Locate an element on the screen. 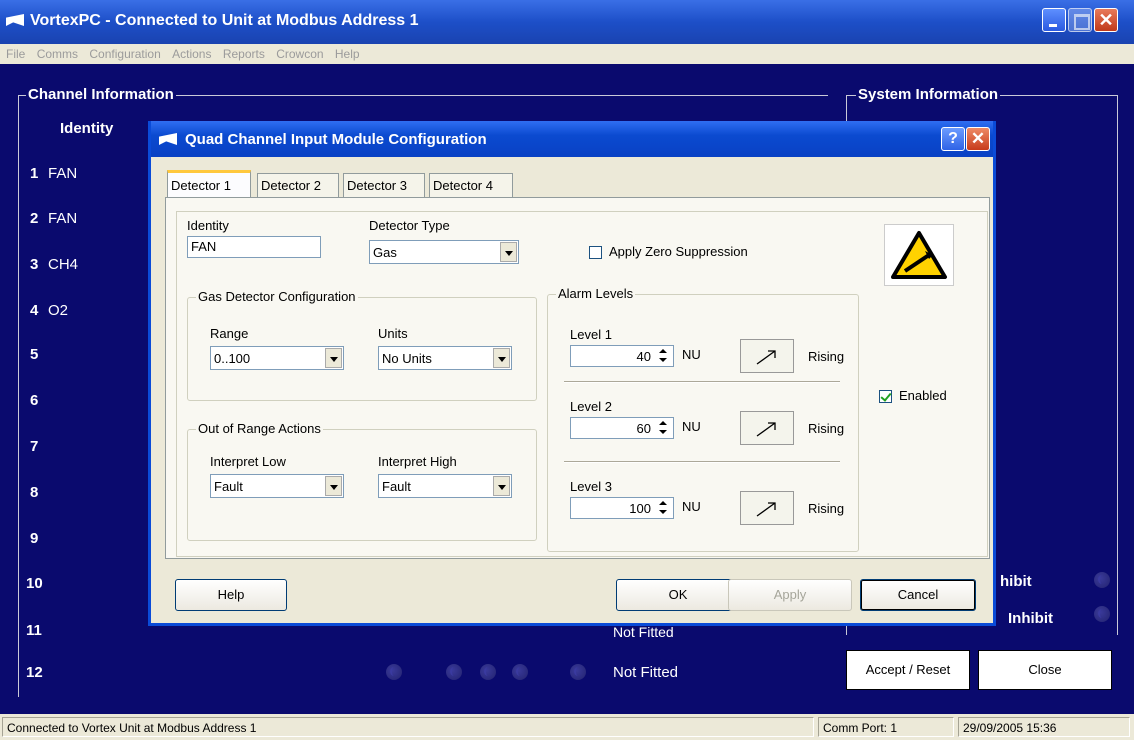 The image size is (1134, 740). channel-number: 9 is located at coordinates (34, 538).